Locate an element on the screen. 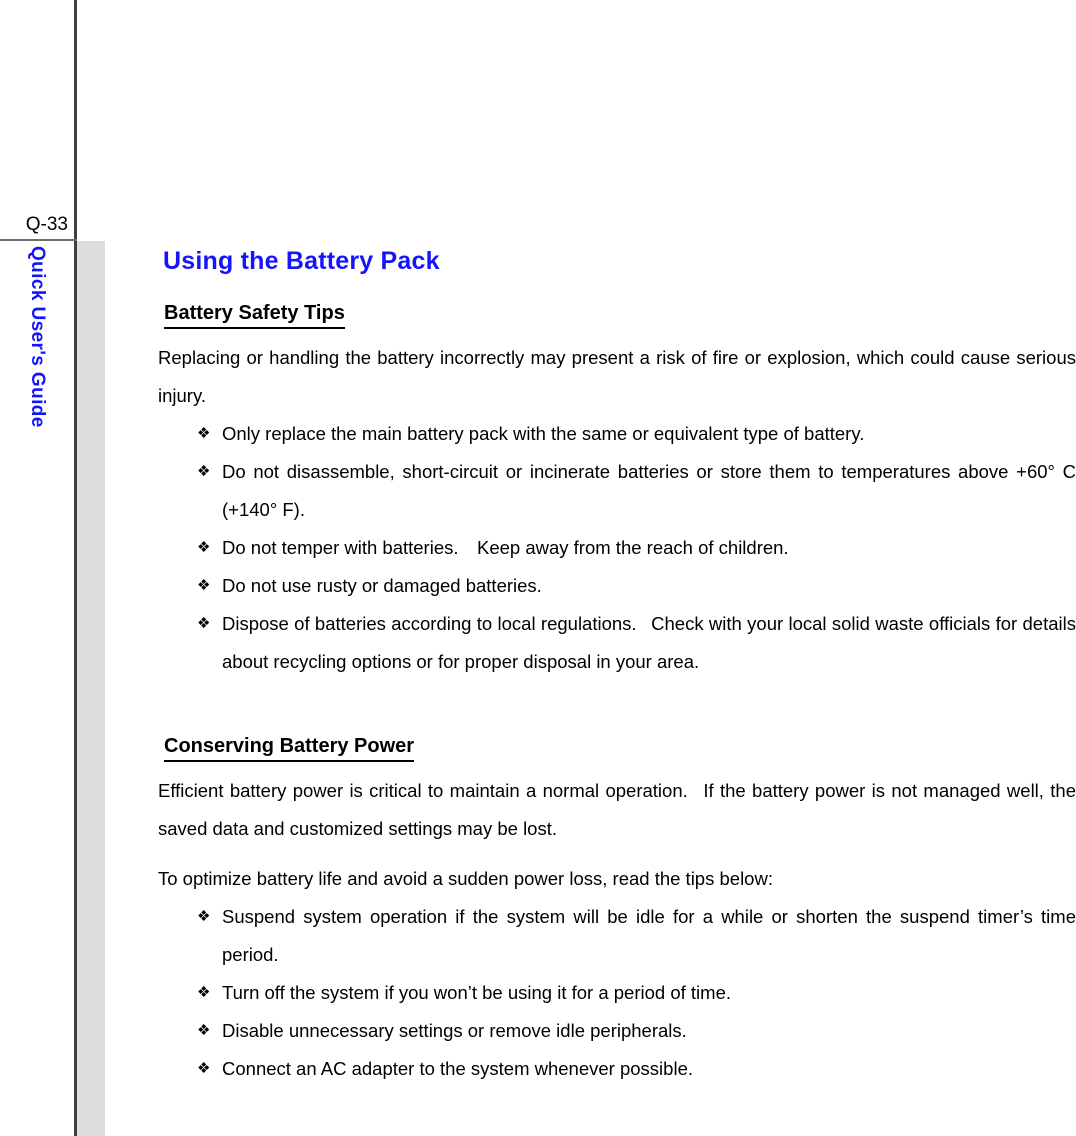  section-heading: Battery Safety Tips is located at coordinates (254, 314).